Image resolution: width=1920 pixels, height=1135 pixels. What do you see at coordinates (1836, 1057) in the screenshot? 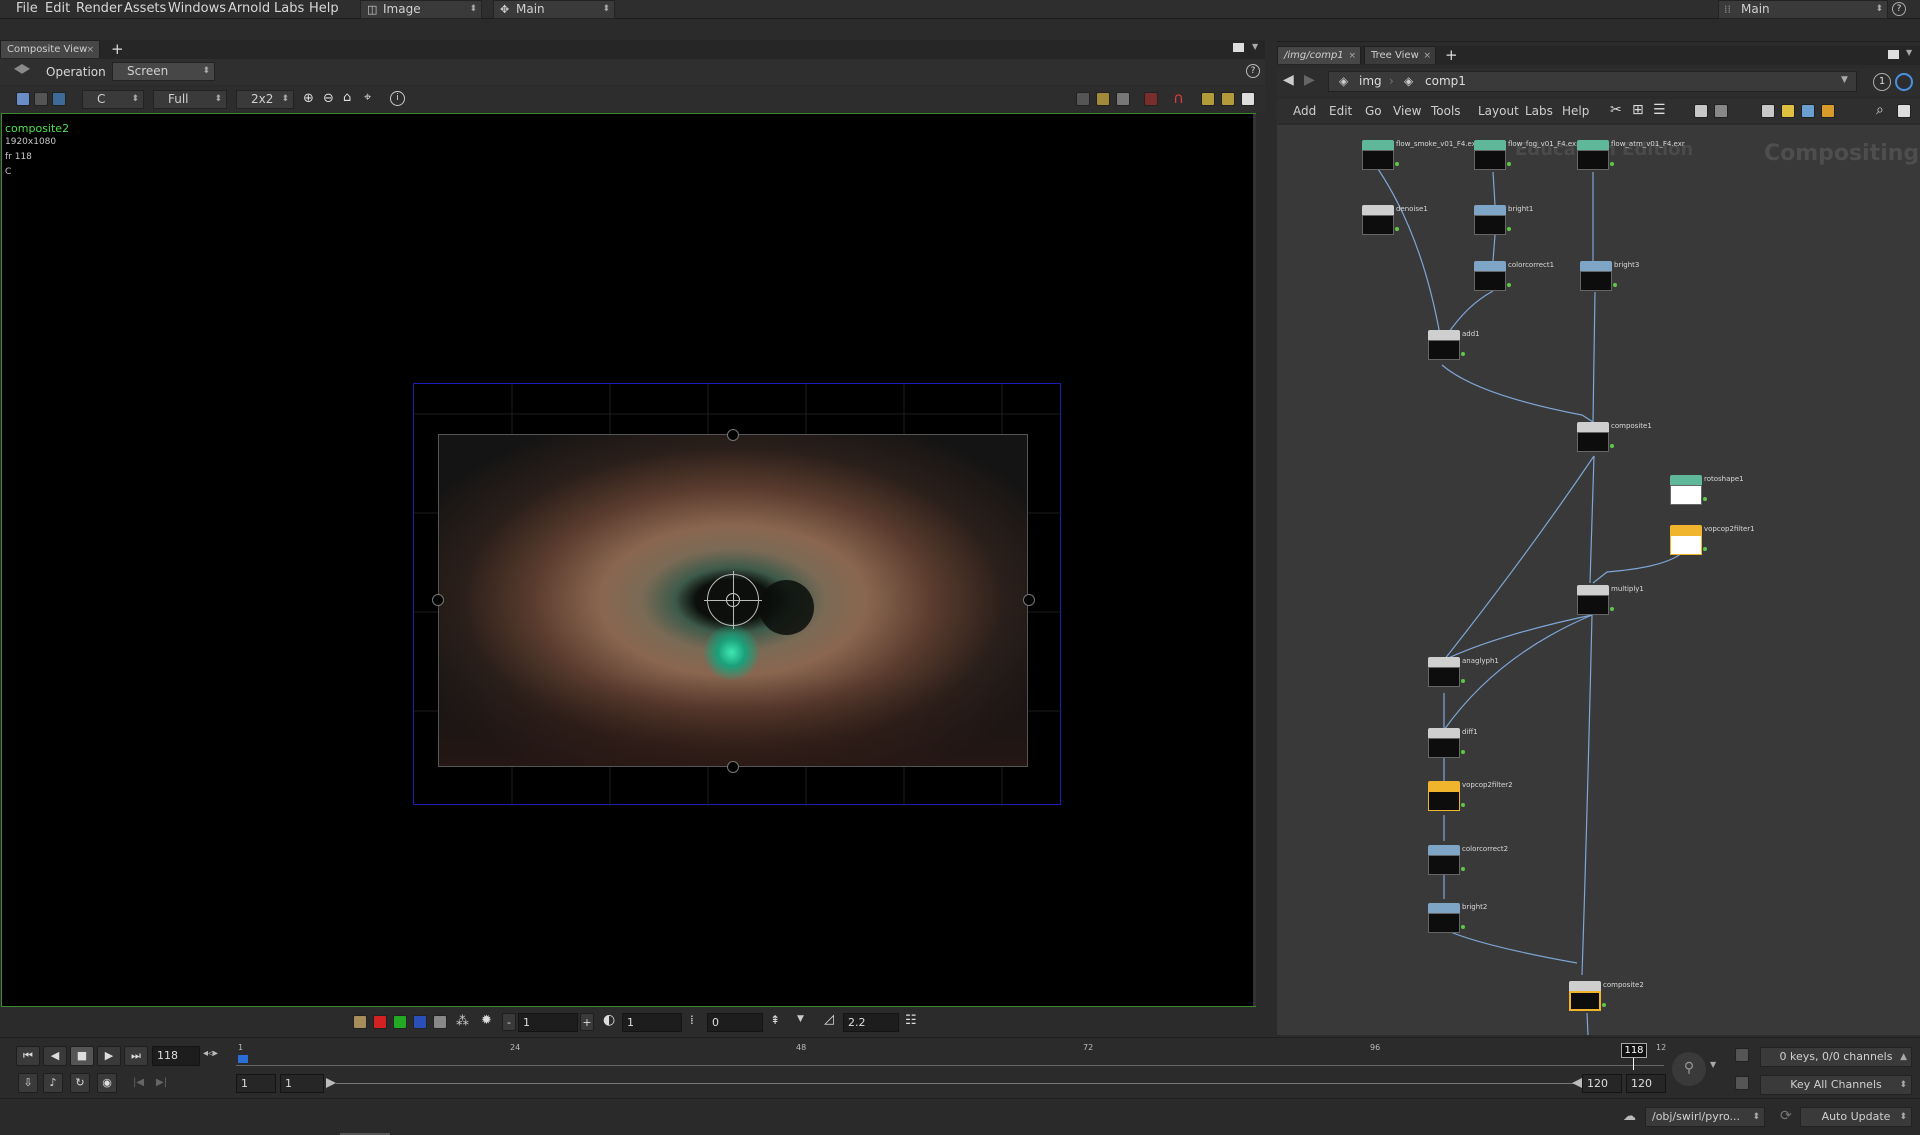
I see `keys-info-dropdown: 0 keys, 0/0 channels ▲` at bounding box center [1836, 1057].